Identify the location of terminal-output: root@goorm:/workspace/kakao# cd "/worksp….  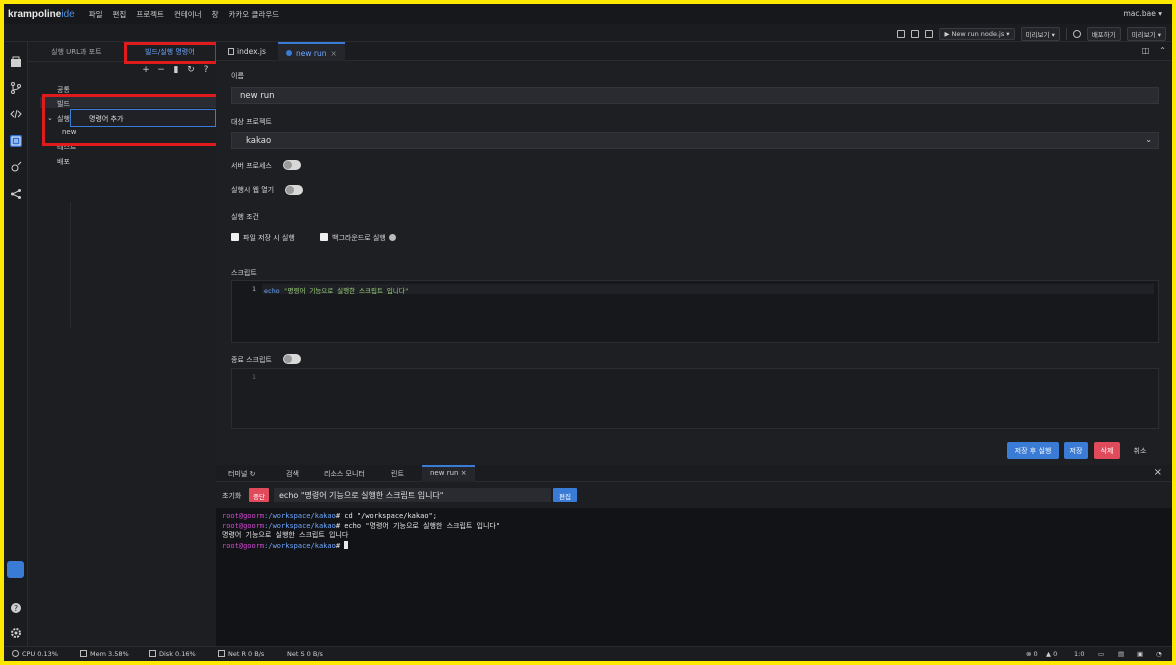
(361, 531).